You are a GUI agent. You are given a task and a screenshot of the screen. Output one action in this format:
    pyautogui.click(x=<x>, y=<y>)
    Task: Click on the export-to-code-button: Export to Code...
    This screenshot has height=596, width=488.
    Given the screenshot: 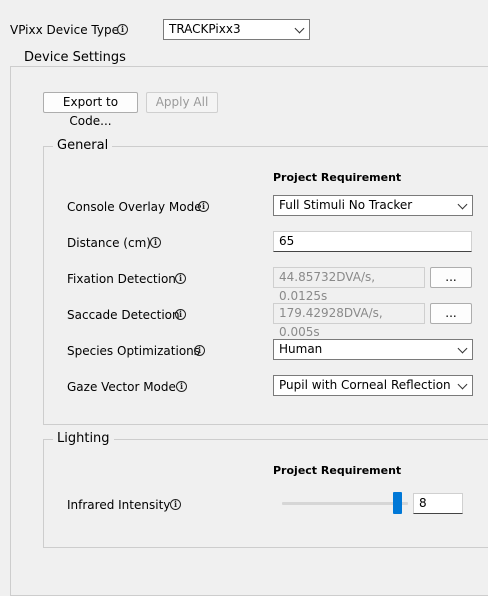 What is the action you would take?
    pyautogui.click(x=90, y=110)
    